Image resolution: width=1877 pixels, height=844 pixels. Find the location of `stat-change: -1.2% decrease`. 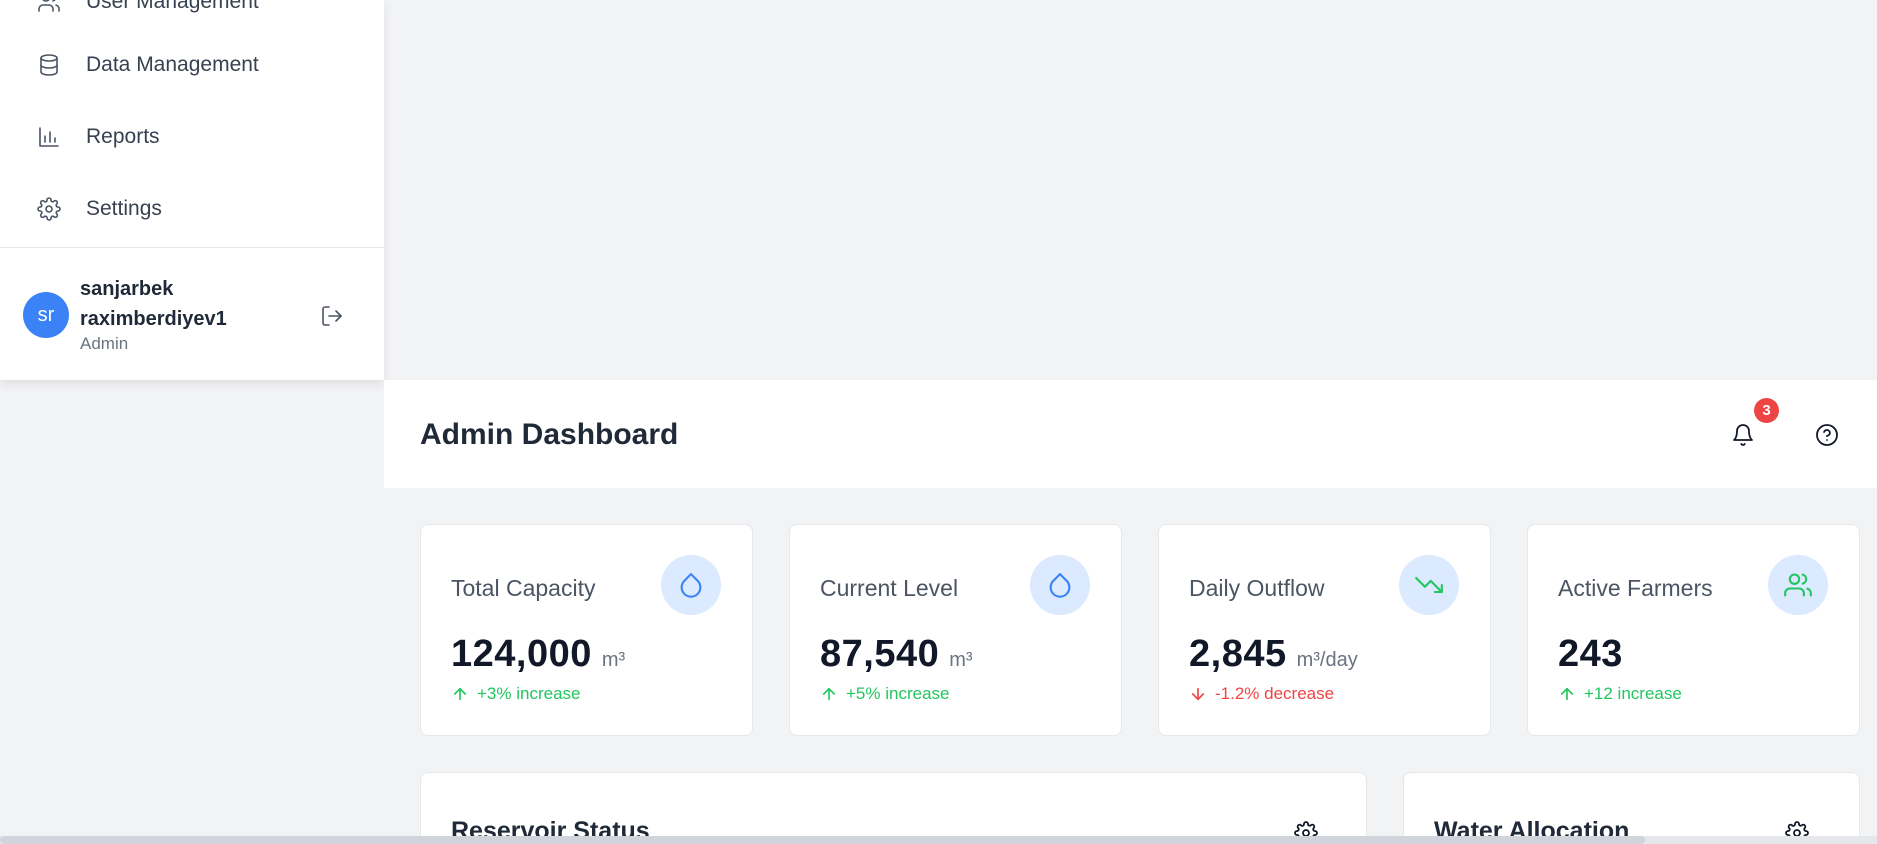

stat-change: -1.2% decrease is located at coordinates (1261, 694).